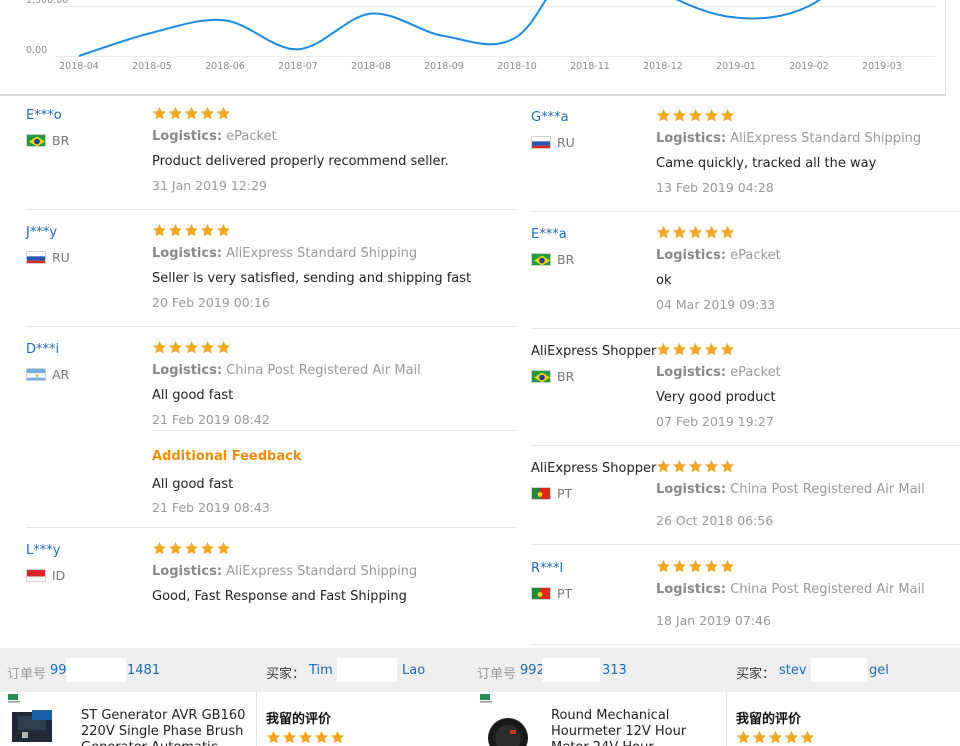 This screenshot has width=960, height=746. Describe the element at coordinates (541, 142) in the screenshot. I see `flag-ru-icon` at that location.